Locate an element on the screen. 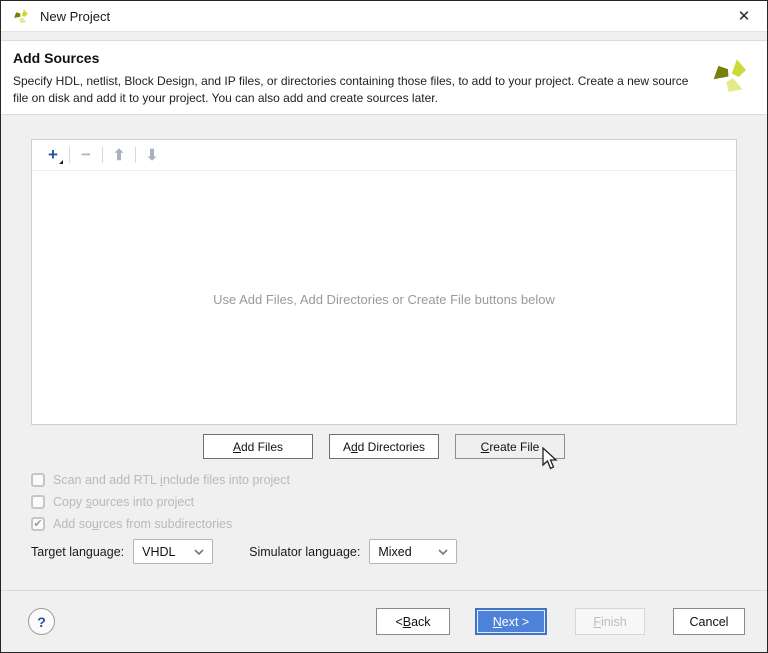 The height and width of the screenshot is (653, 768). target-language-select: VHDL is located at coordinates (173, 551).